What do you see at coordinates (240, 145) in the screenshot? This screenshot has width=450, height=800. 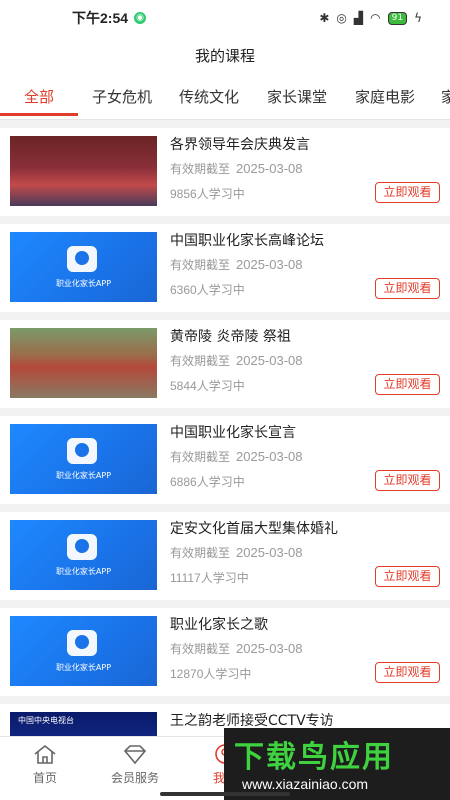 I see `course-title: 各界领导年会庆典发言` at bounding box center [240, 145].